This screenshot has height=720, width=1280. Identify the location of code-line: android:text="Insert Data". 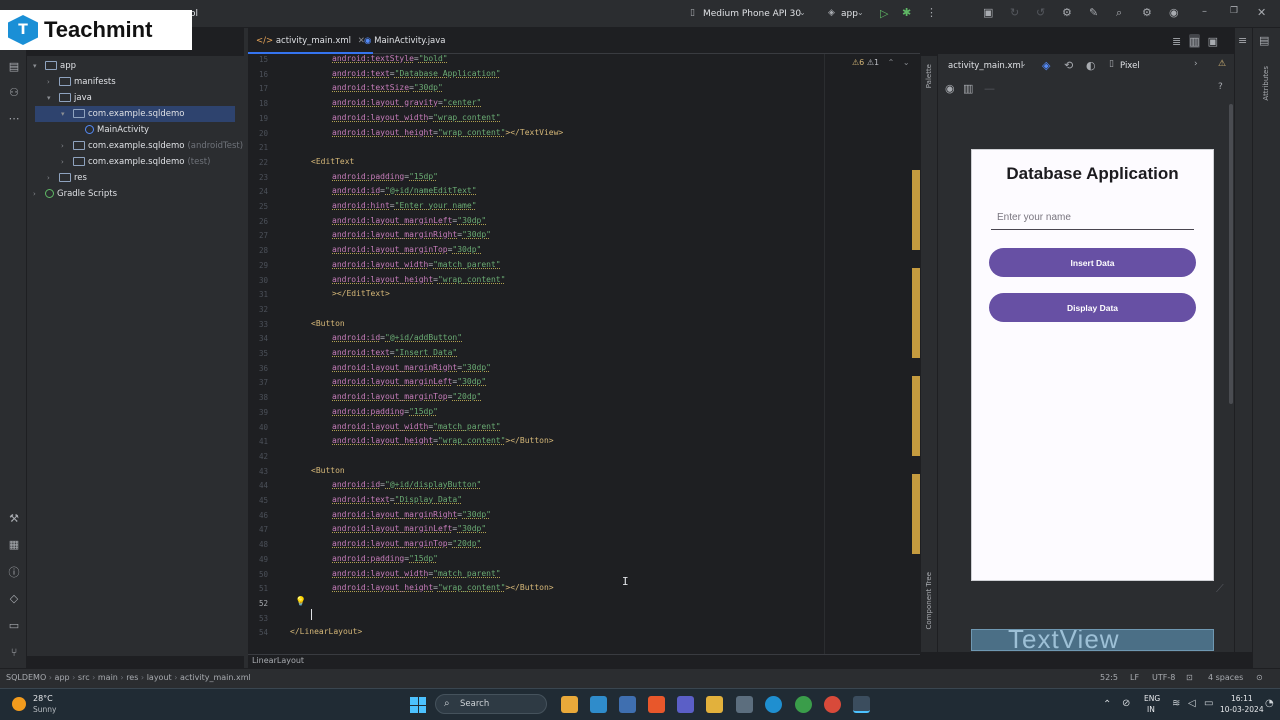
(394, 352).